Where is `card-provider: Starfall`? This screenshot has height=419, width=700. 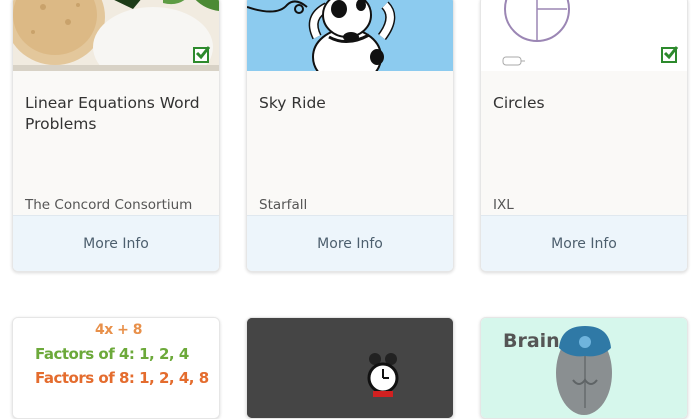
card-provider: Starfall is located at coordinates (283, 205).